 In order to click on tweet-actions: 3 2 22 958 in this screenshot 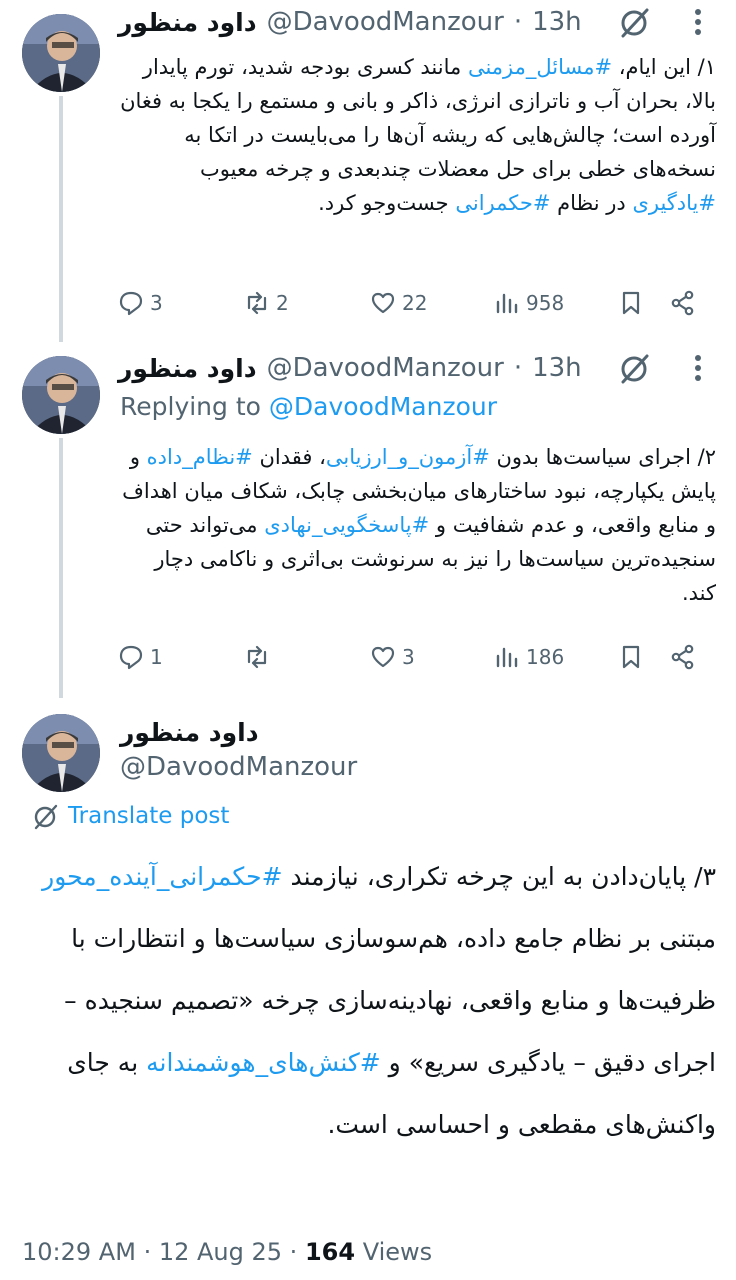, I will do `click(414, 304)`.